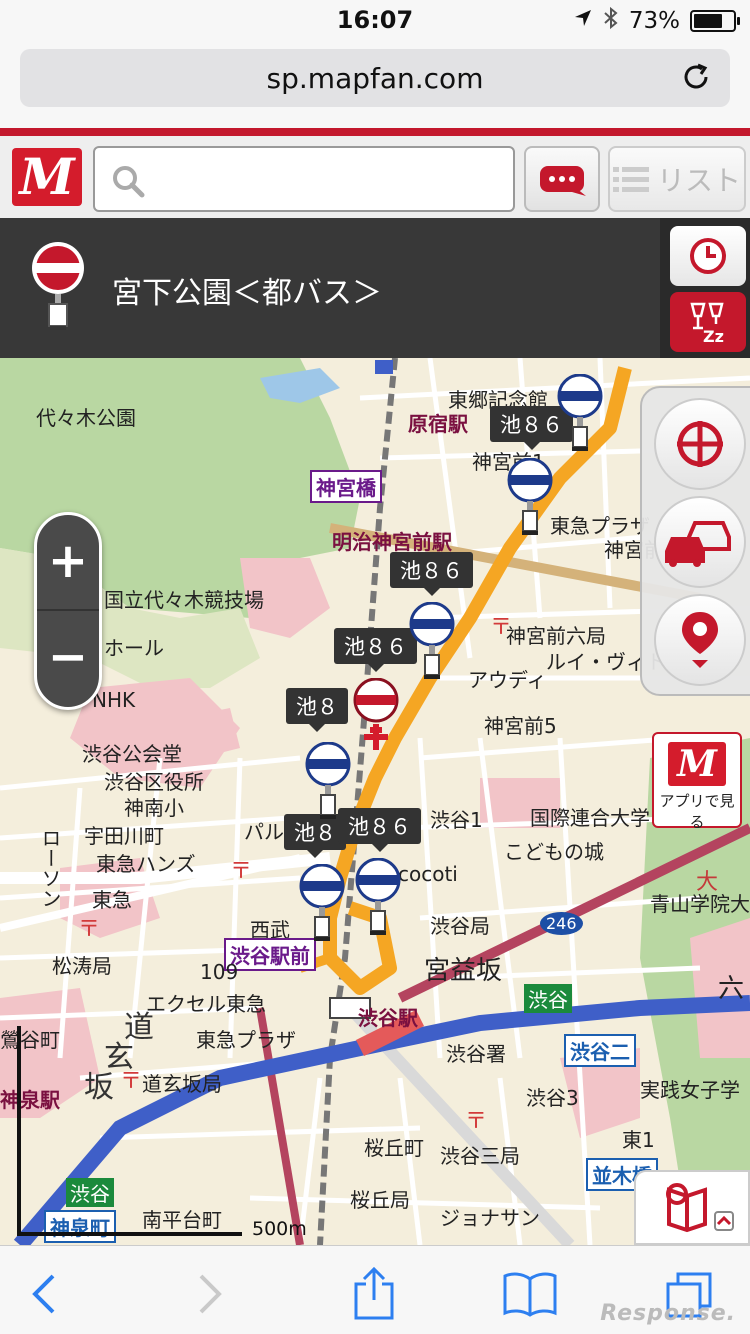 Image resolution: width=750 pixels, height=1334 pixels. I want to click on current-location-button, so click(700, 444).